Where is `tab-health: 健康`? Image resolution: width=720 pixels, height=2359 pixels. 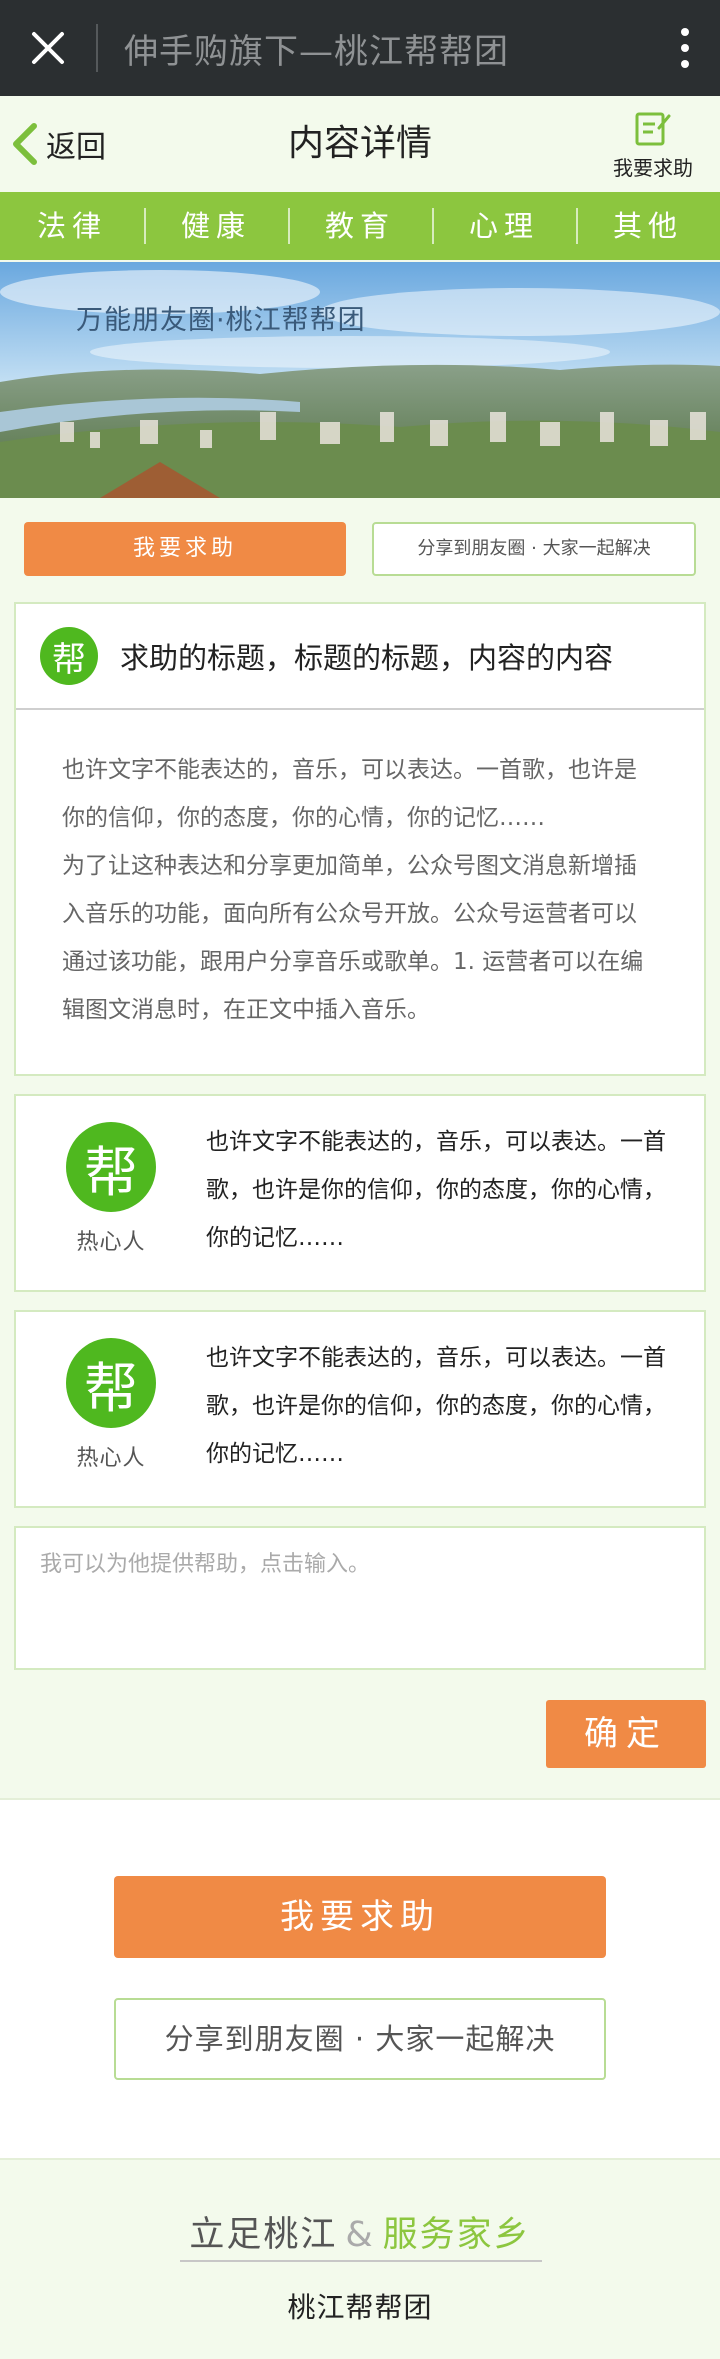
tab-health: 健康 is located at coordinates (216, 226).